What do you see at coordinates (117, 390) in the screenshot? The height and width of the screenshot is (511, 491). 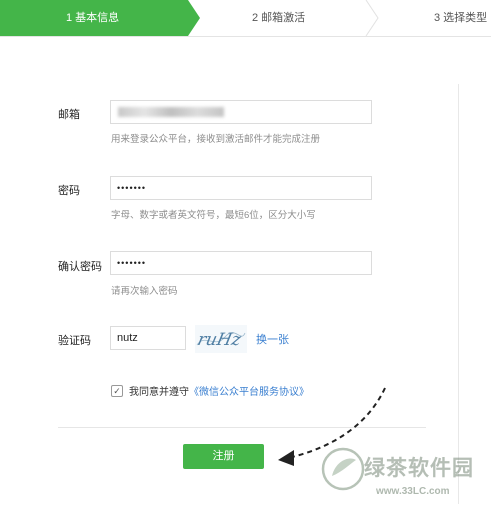 I see `agree-checkbox: ✓` at bounding box center [117, 390].